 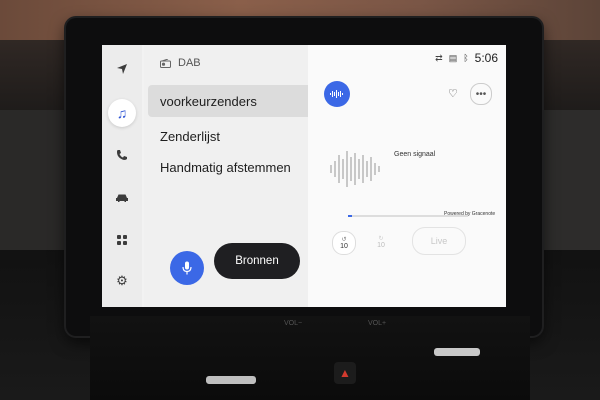 I want to click on sources-button: Bronnen, so click(x=257, y=261).